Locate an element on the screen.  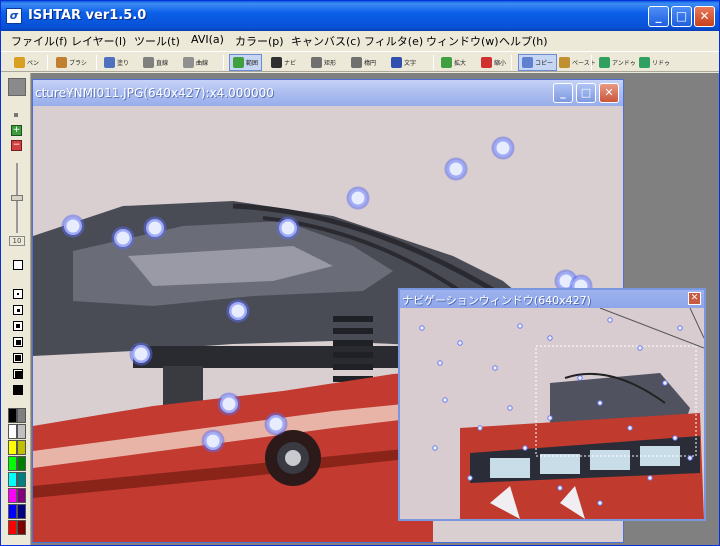
menu-file: ファイル(f) is located at coordinates (39, 41).